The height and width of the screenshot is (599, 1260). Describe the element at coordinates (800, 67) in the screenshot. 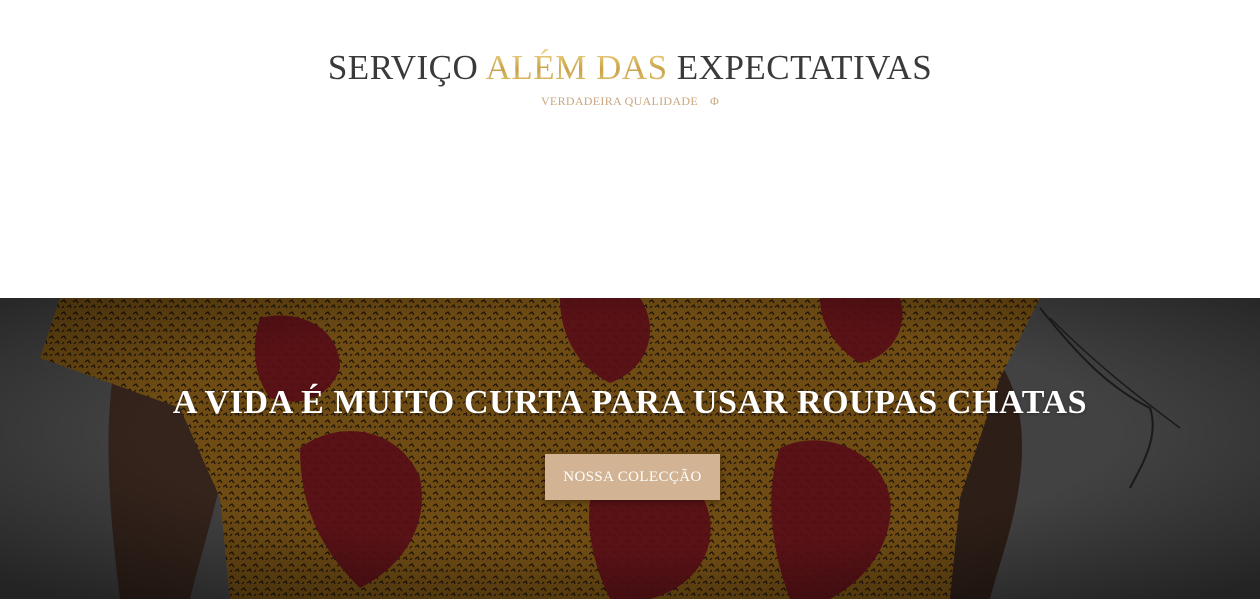

I see `headline-part-3: EXPECTATIVAS` at that location.